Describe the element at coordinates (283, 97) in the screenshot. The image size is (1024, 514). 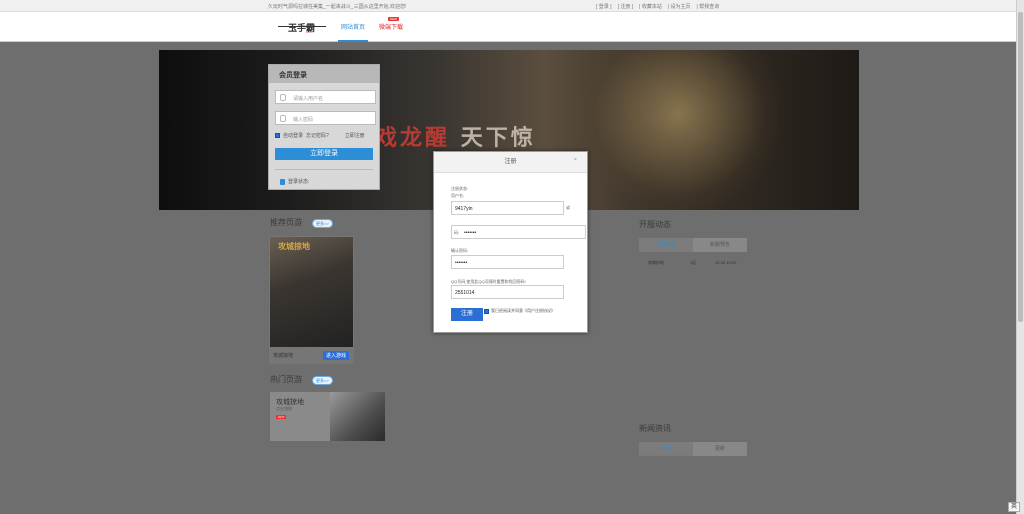
I see `user-icon` at that location.